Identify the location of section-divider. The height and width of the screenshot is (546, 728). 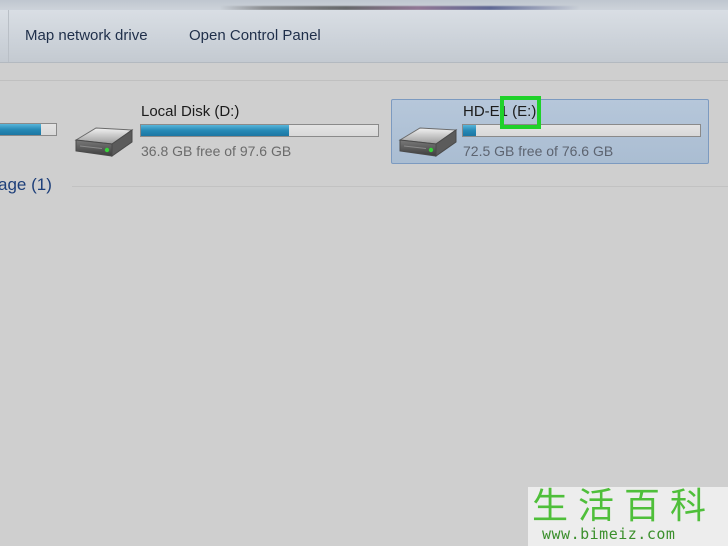
(364, 80).